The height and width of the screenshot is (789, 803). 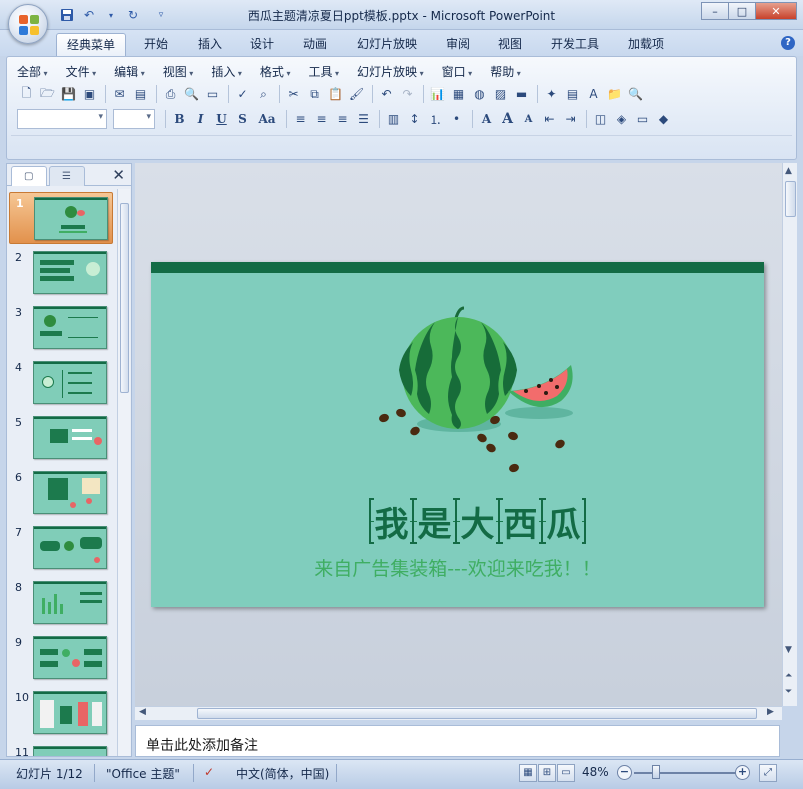 What do you see at coordinates (742, 772) in the screenshot?
I see `zoom-in-icon: +` at bounding box center [742, 772].